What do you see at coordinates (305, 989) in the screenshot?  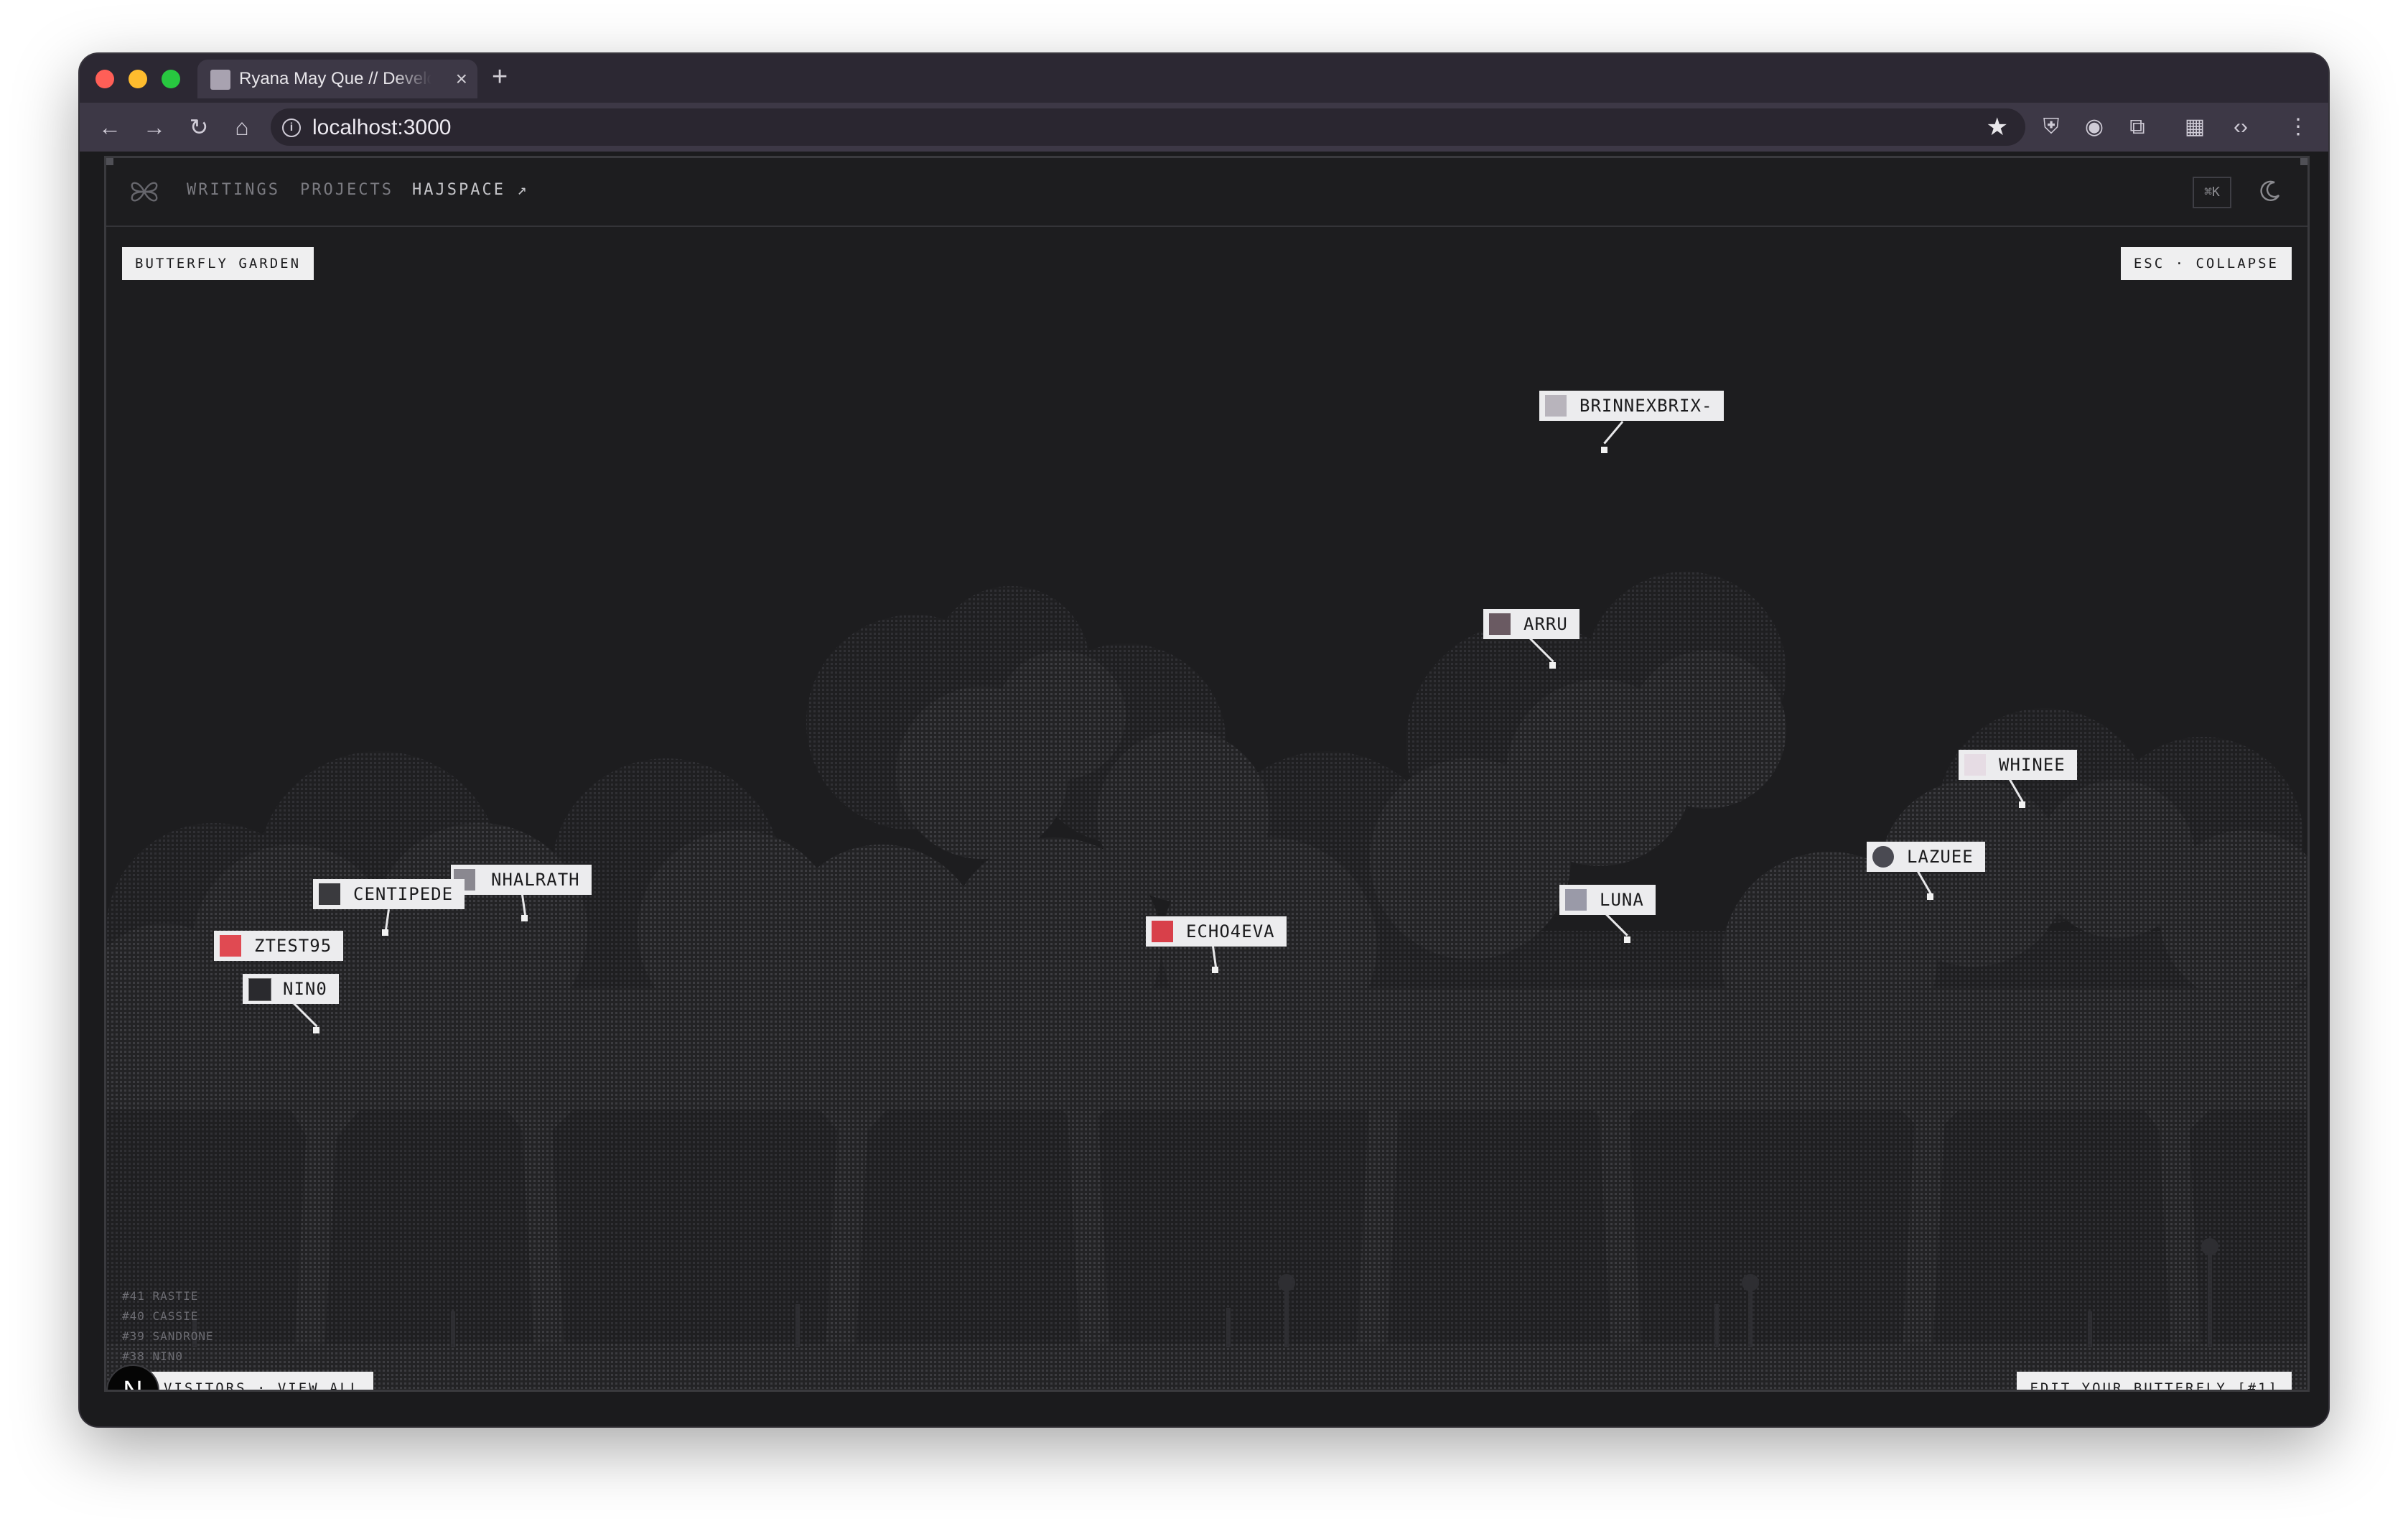 I see `butterfly-name: NIN0` at bounding box center [305, 989].